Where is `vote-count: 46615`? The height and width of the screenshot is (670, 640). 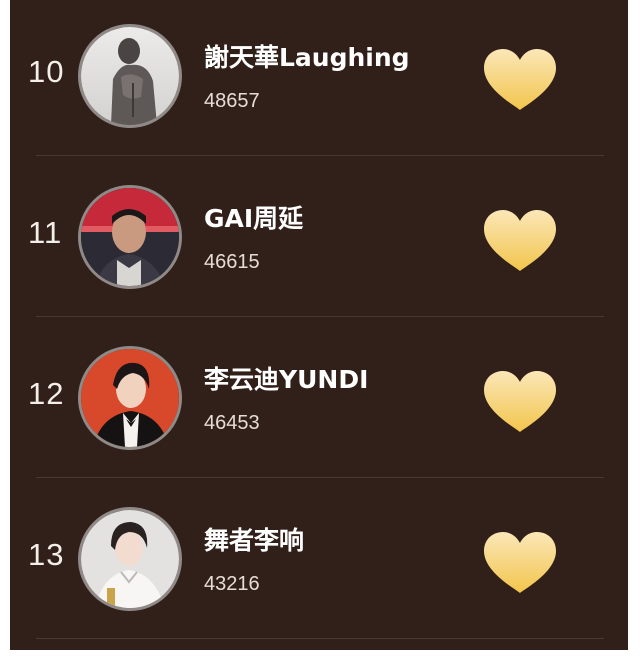 vote-count: 46615 is located at coordinates (232, 262).